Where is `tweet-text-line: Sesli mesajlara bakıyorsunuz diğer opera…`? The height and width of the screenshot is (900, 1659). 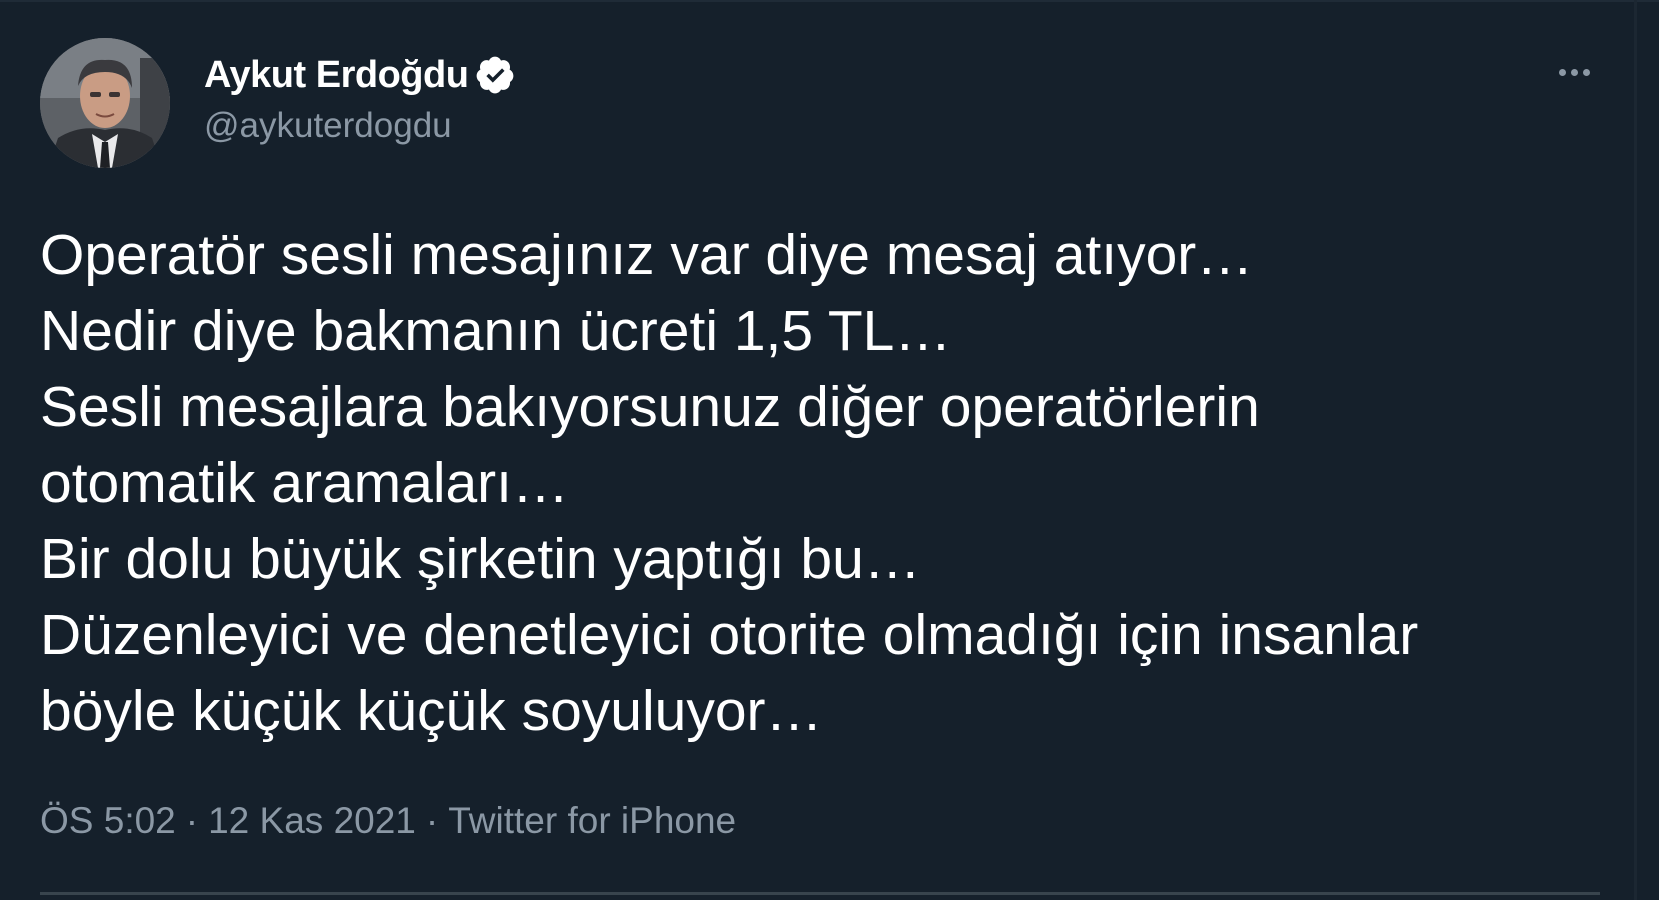
tweet-text-line: Sesli mesajlara bakıyorsunuz diğer opera… is located at coordinates (650, 407).